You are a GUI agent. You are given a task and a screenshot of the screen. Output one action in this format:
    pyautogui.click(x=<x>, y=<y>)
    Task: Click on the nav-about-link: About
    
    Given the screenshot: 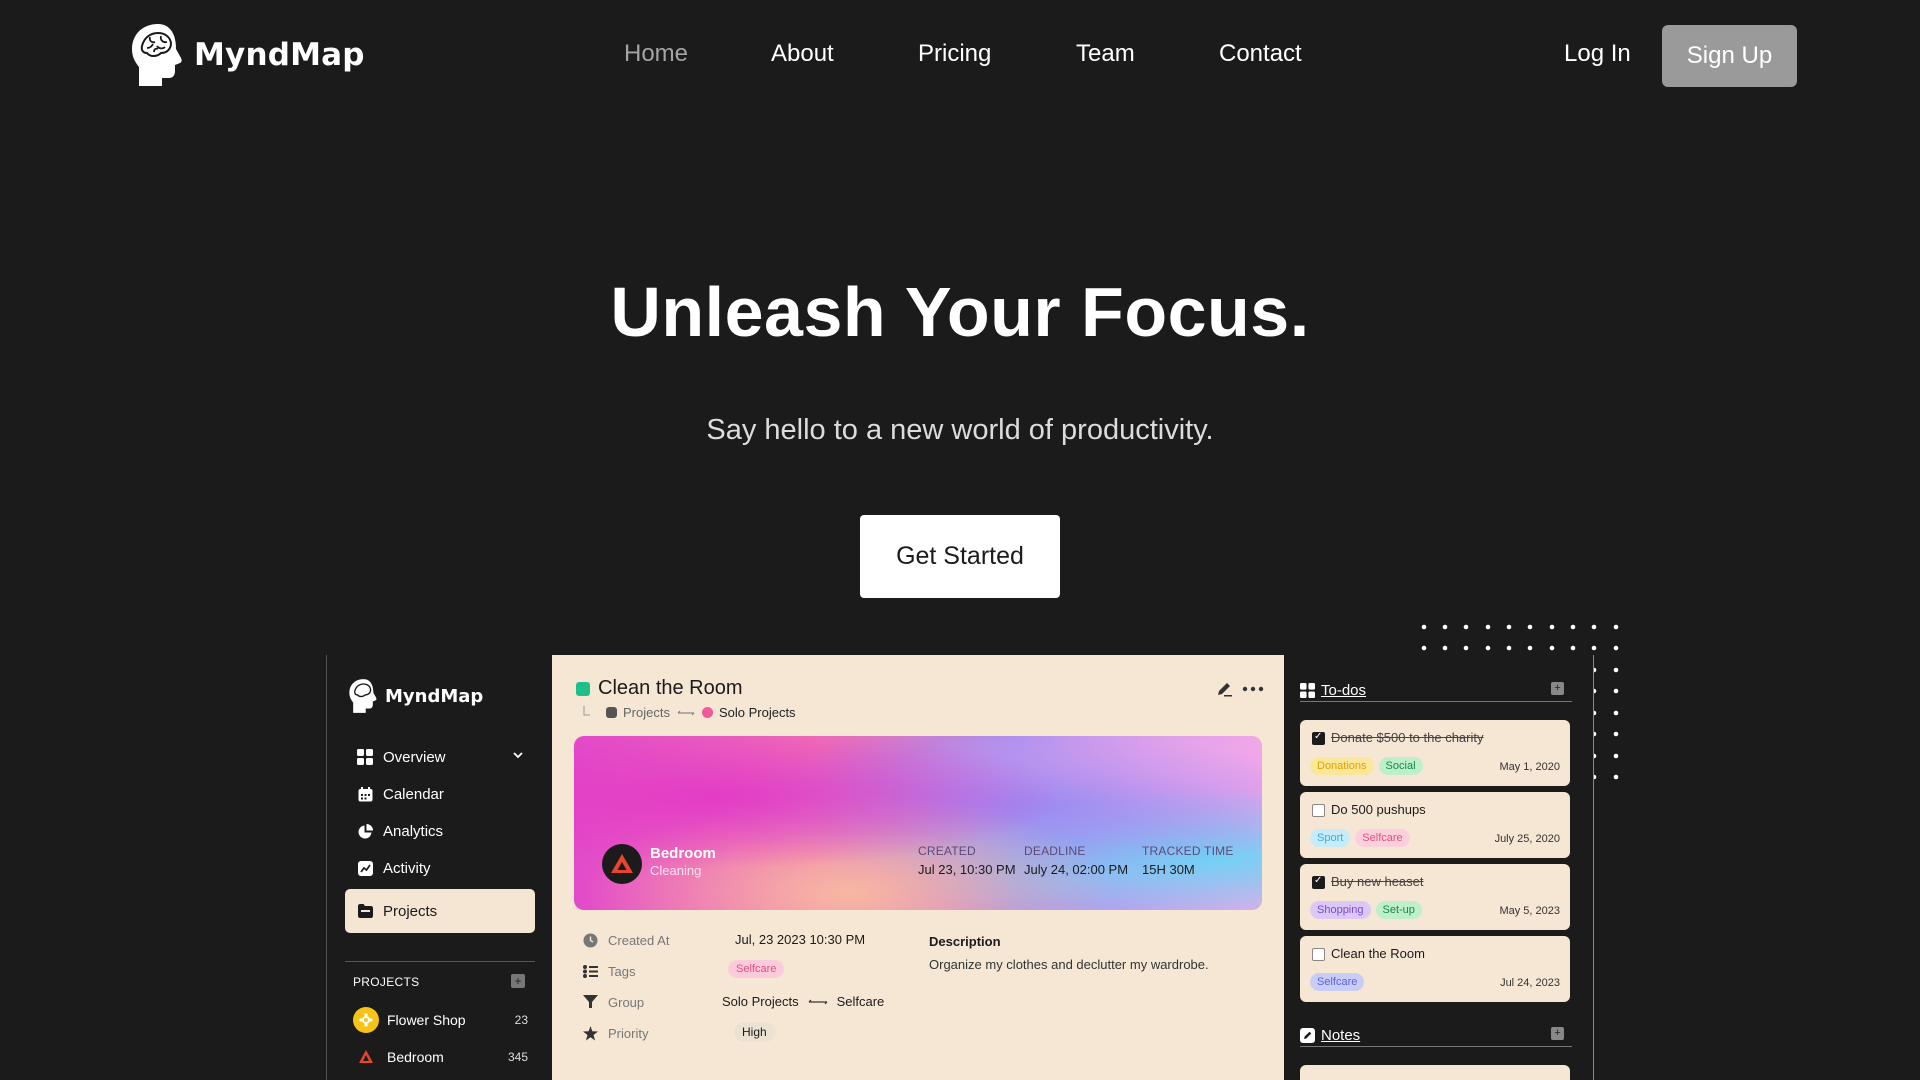 What is the action you would take?
    pyautogui.click(x=802, y=54)
    